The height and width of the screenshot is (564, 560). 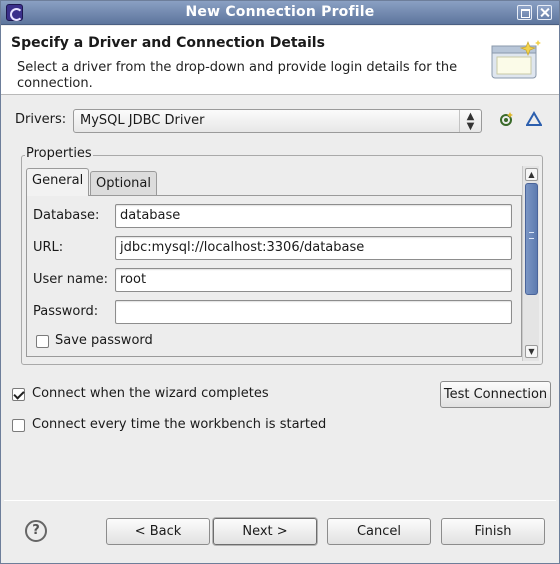 I want to click on button-bar-separator, so click(x=280, y=500).